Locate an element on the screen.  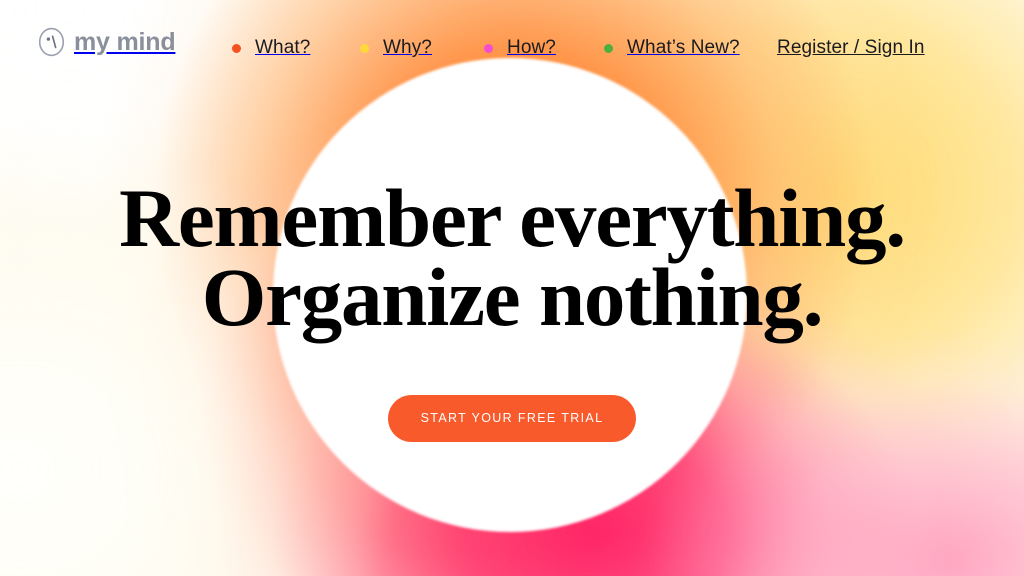
nav-item-whats-new: What’s New? is located at coordinates (672, 48).